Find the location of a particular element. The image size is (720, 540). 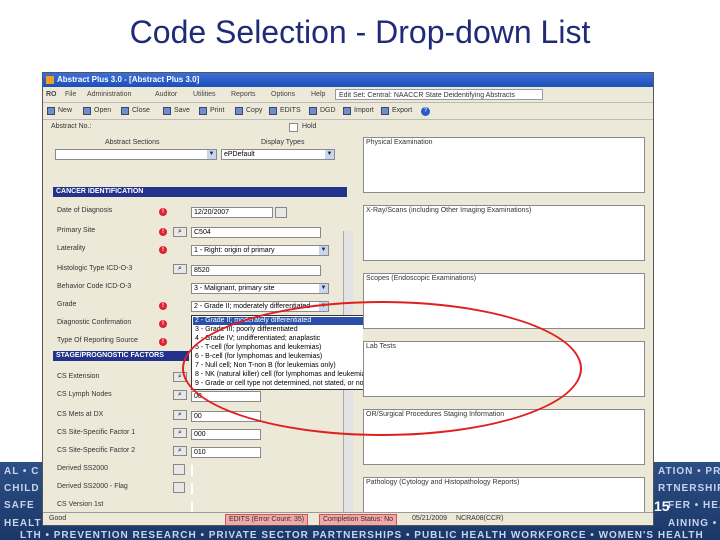

cs-ssf2-input: 010 is located at coordinates (226, 452).